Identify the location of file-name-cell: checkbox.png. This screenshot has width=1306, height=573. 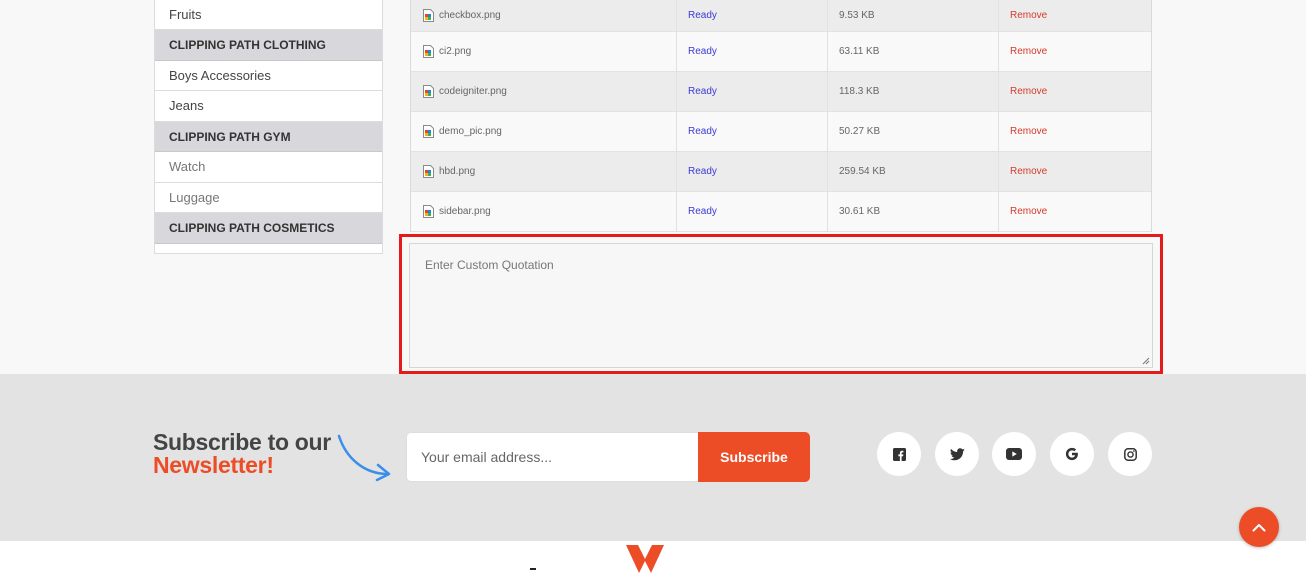
(544, 15).